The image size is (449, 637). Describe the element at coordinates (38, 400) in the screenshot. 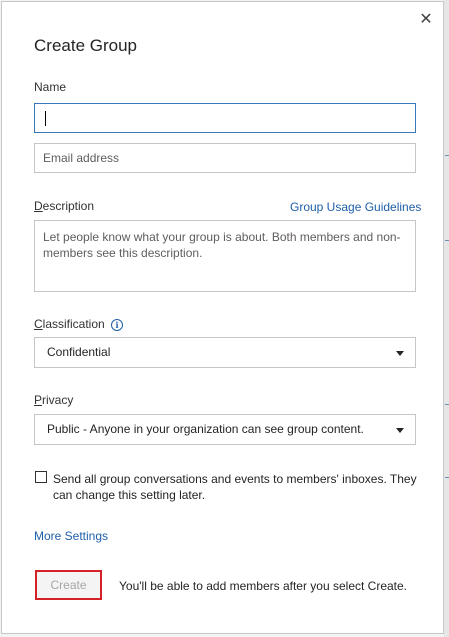

I see `privacy-label-accesskey: P` at that location.